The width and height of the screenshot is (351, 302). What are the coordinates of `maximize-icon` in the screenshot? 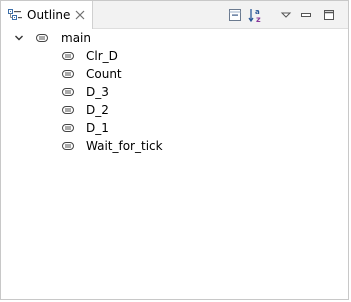 It's located at (329, 15).